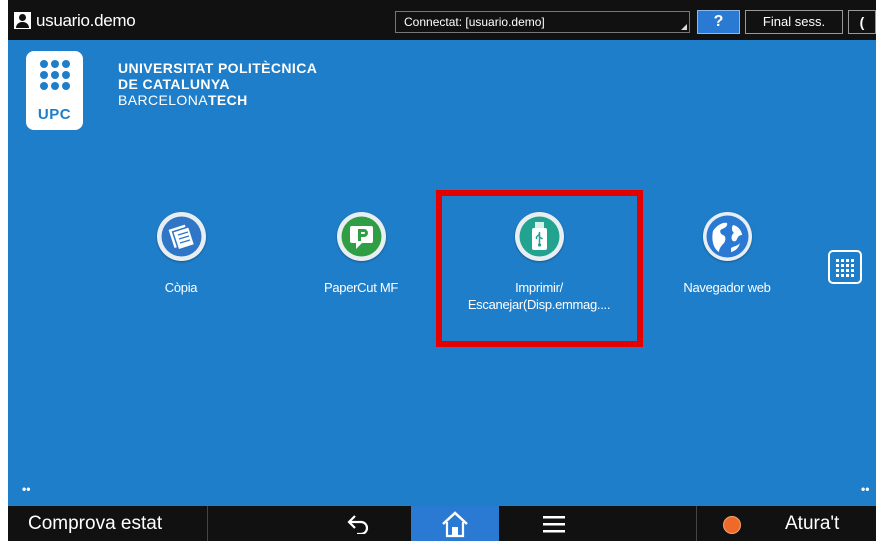  Describe the element at coordinates (55, 75) in the screenshot. I see `logo-dots-icon` at that location.